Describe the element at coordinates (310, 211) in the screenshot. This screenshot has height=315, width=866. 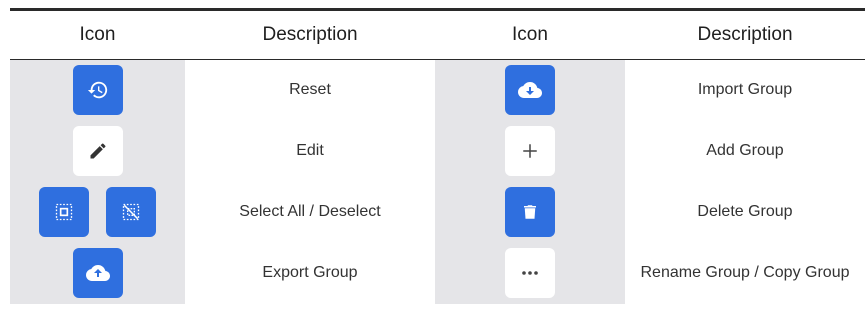
I see `description-cell: Select All / Deselect` at that location.